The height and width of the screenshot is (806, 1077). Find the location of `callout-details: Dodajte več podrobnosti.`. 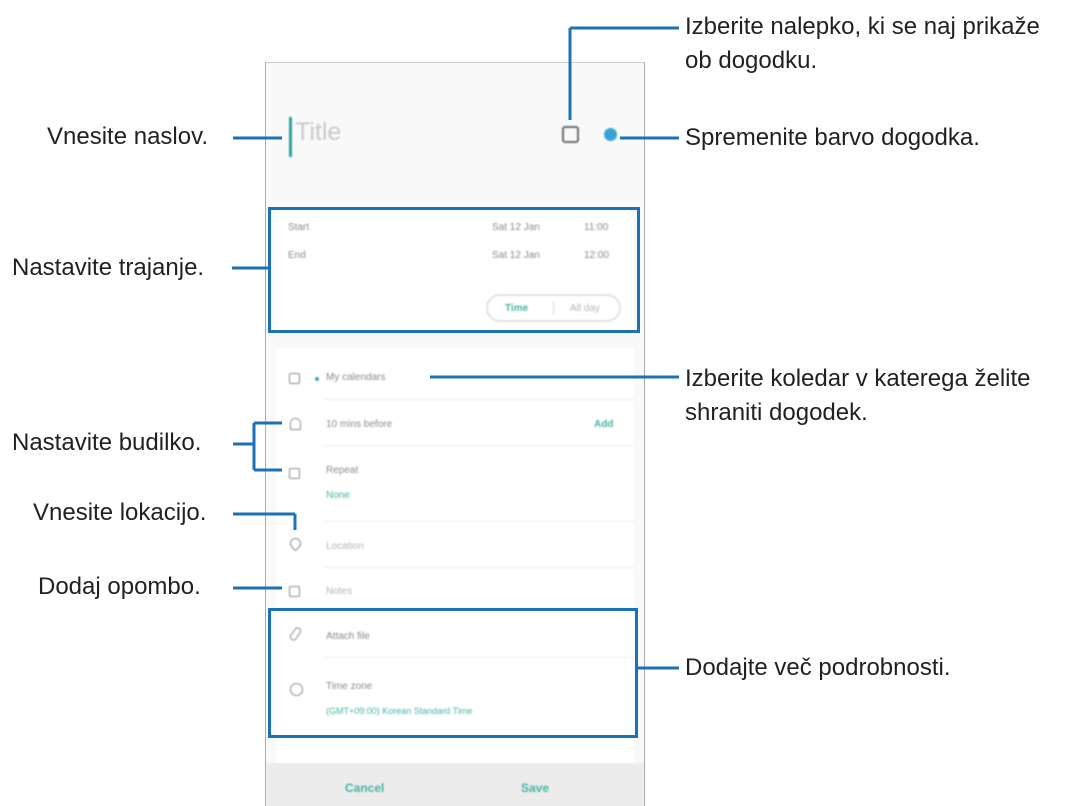

callout-details: Dodajte več podrobnosti. is located at coordinates (818, 667).